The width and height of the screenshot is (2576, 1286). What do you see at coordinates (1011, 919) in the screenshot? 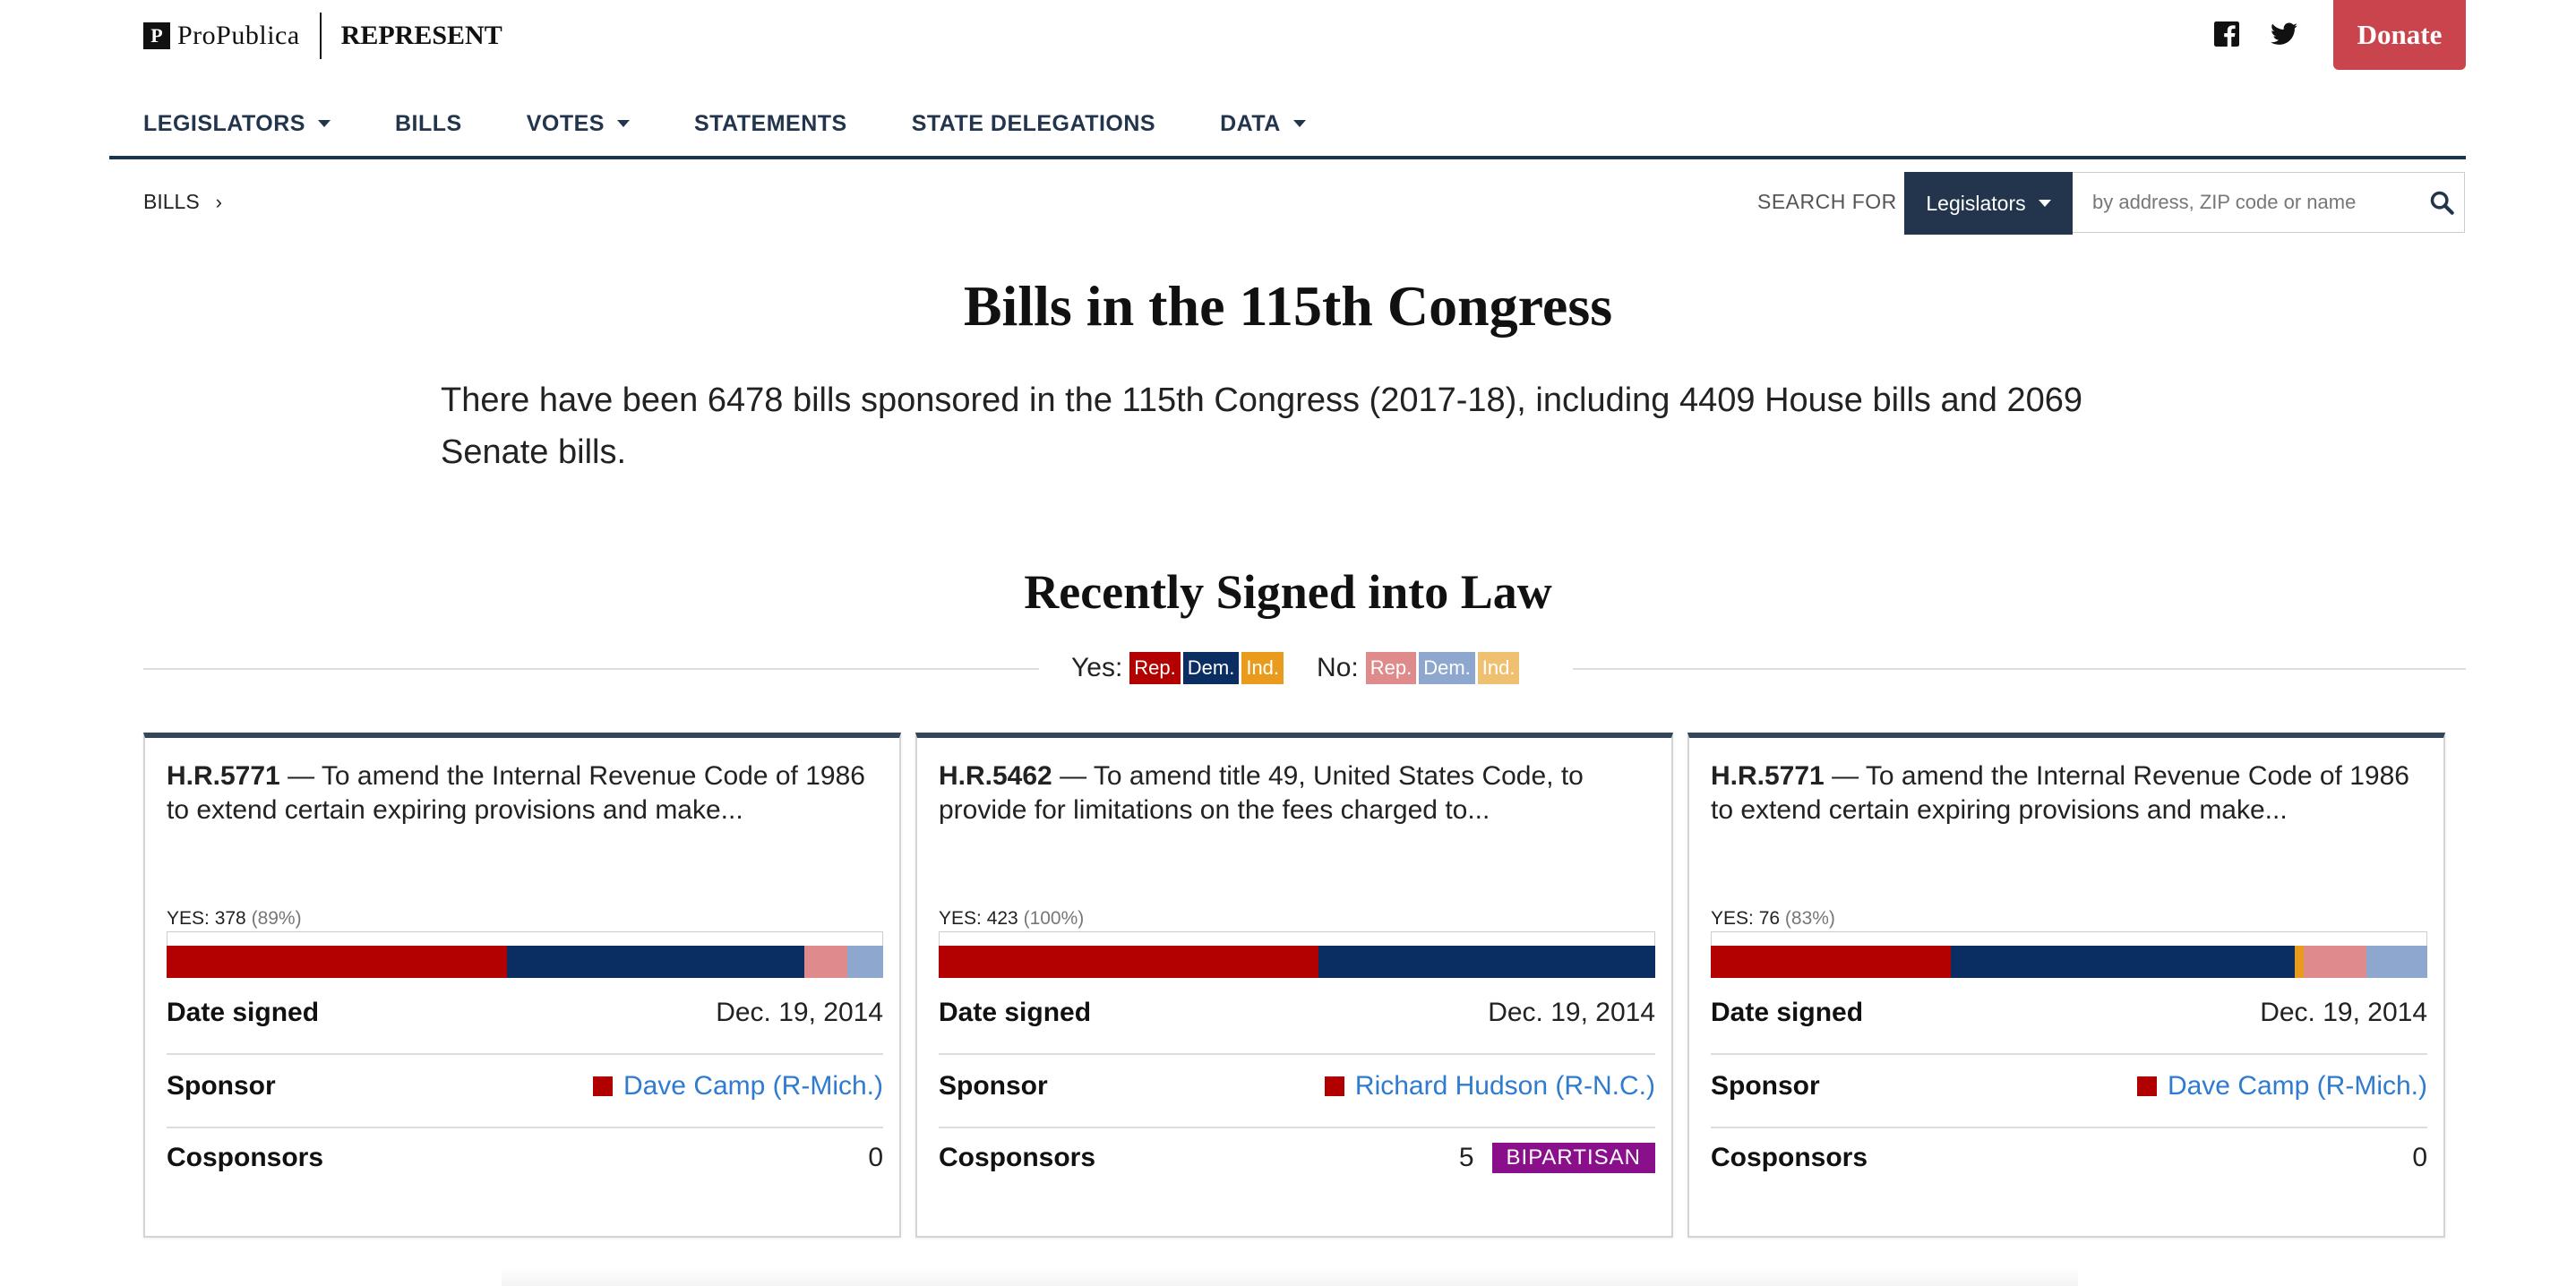
I see `yes-vote-count: YES: 423 (100%)` at bounding box center [1011, 919].